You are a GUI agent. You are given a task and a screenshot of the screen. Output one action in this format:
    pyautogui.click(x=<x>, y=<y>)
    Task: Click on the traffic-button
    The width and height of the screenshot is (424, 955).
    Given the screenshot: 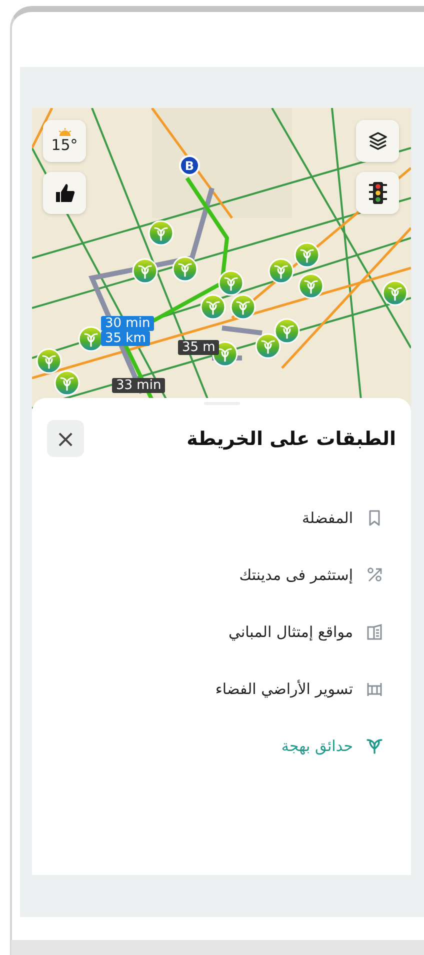 What is the action you would take?
    pyautogui.click(x=377, y=193)
    